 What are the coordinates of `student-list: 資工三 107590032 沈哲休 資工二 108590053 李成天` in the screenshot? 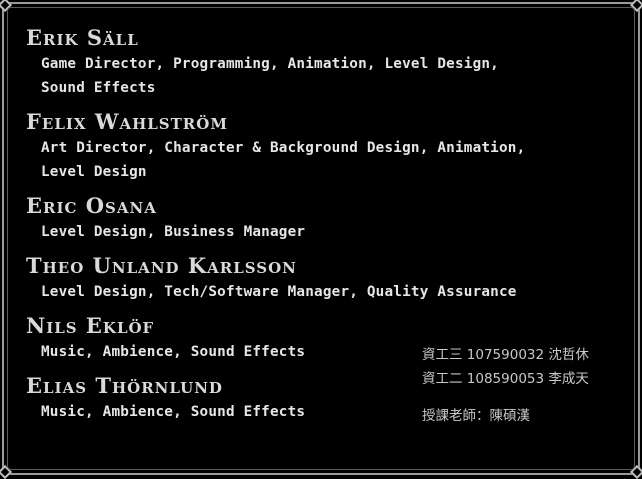 It's located at (522, 367).